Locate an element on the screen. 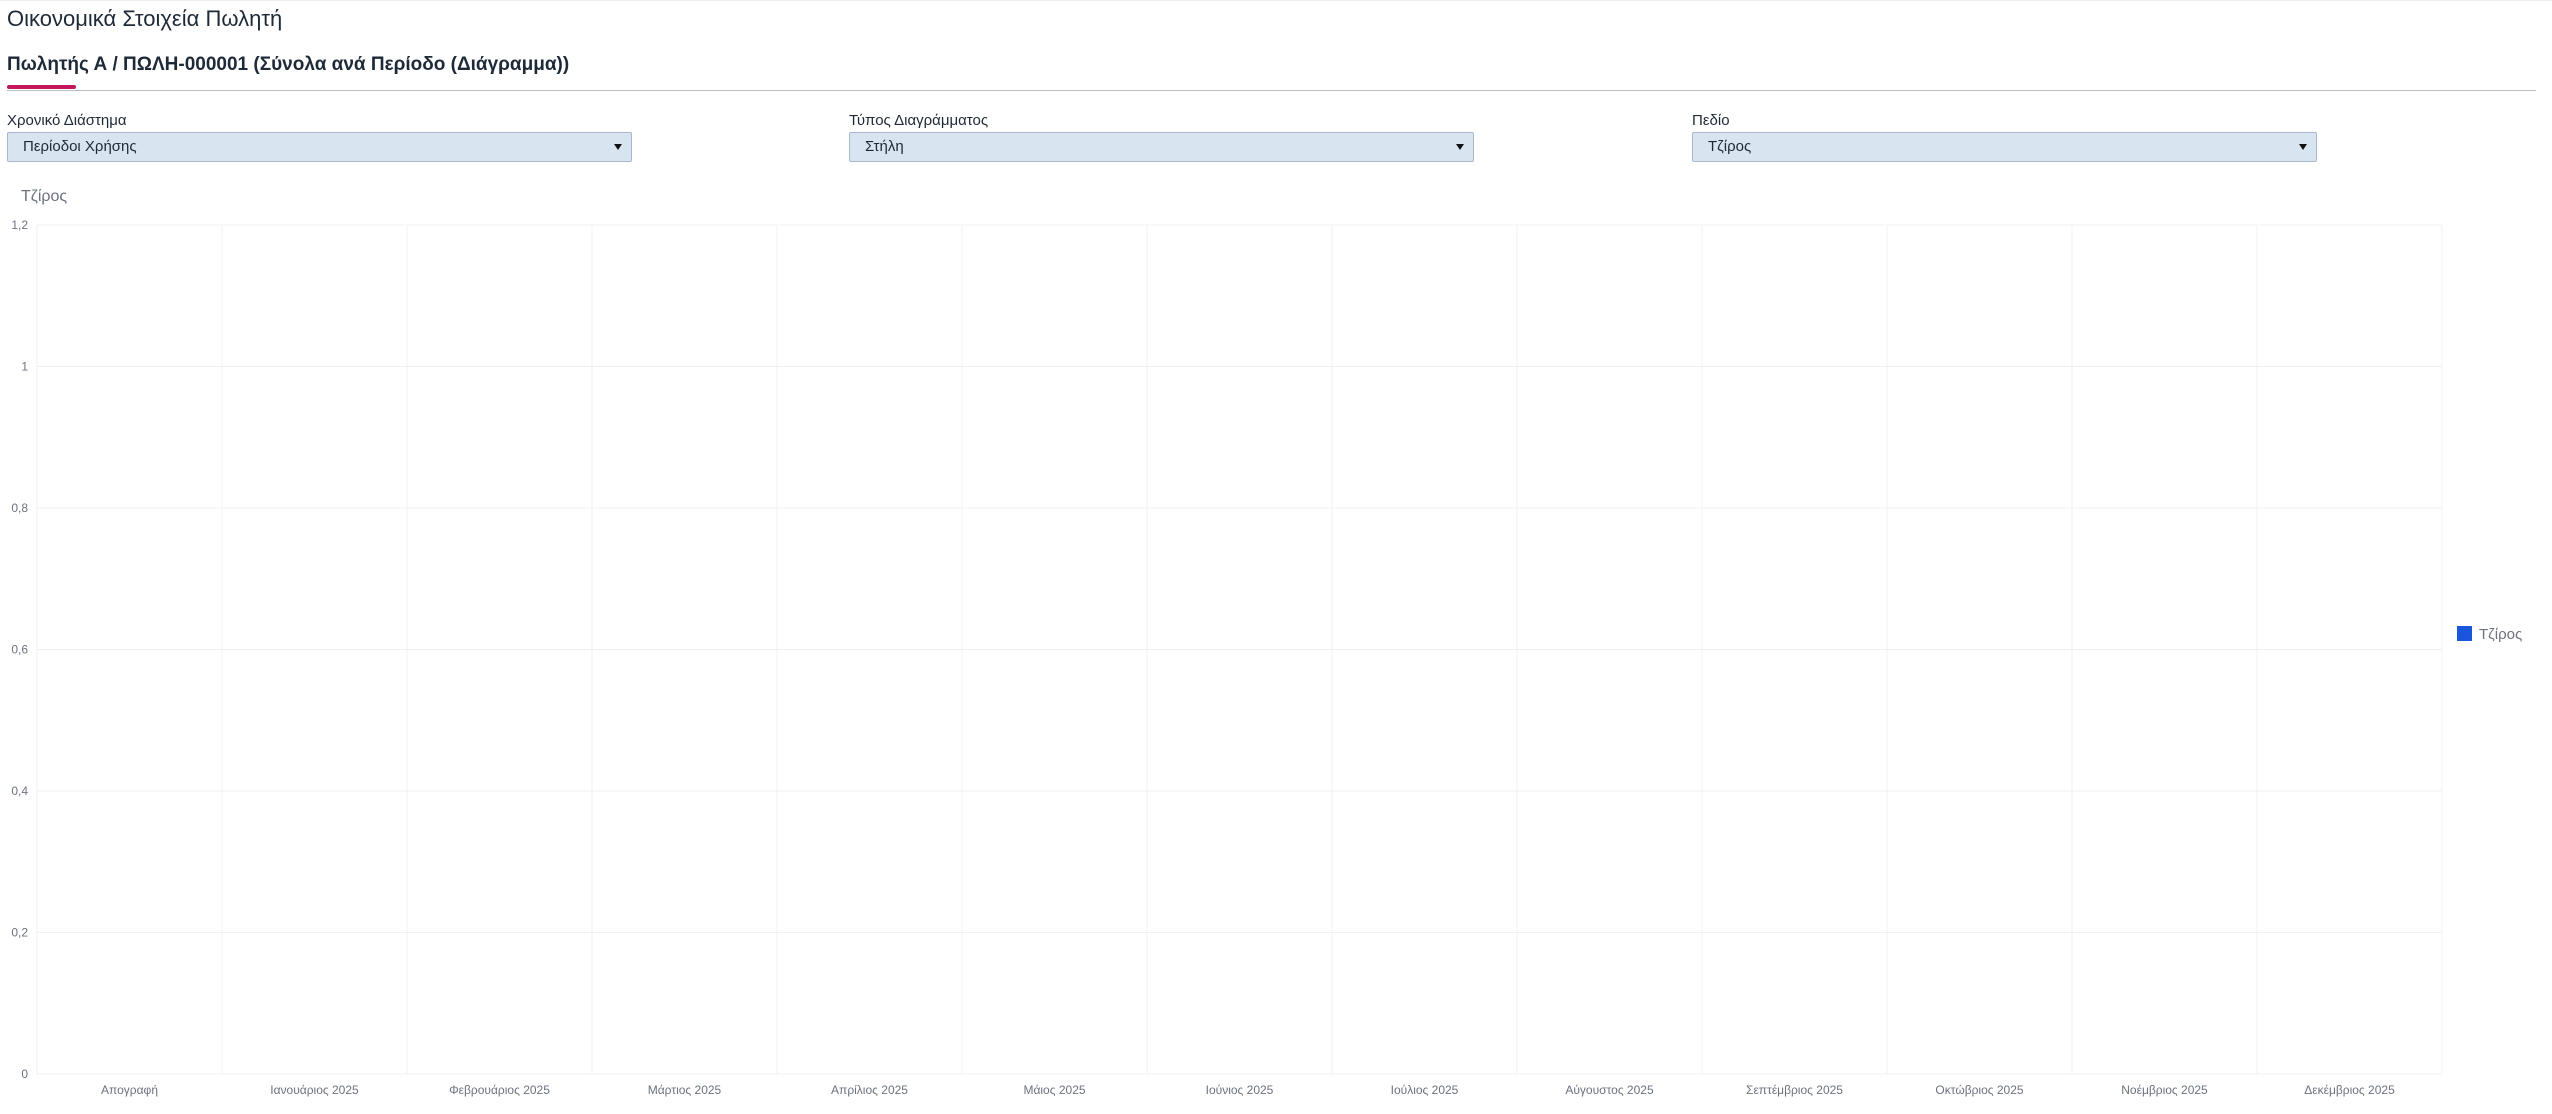  legend-swatch-turnover is located at coordinates (2464, 633).